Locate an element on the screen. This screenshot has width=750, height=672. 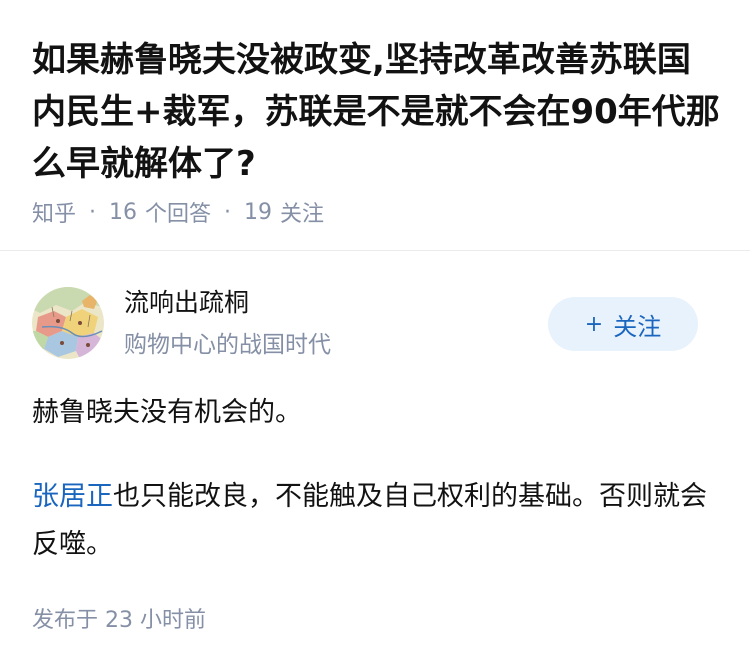
author-bio: 购物中心的战国时代 is located at coordinates (227, 345).